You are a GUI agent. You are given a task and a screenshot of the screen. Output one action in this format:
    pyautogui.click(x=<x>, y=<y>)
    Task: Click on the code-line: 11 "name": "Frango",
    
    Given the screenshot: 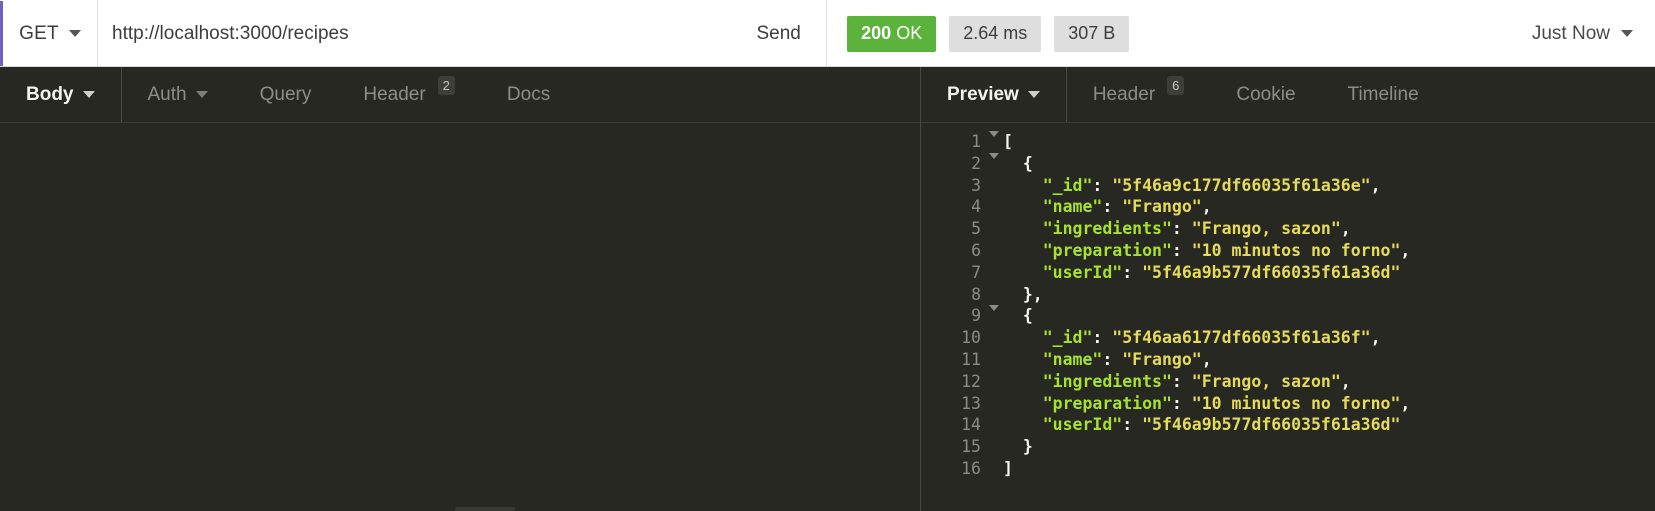 What is the action you would take?
    pyautogui.click(x=1288, y=360)
    